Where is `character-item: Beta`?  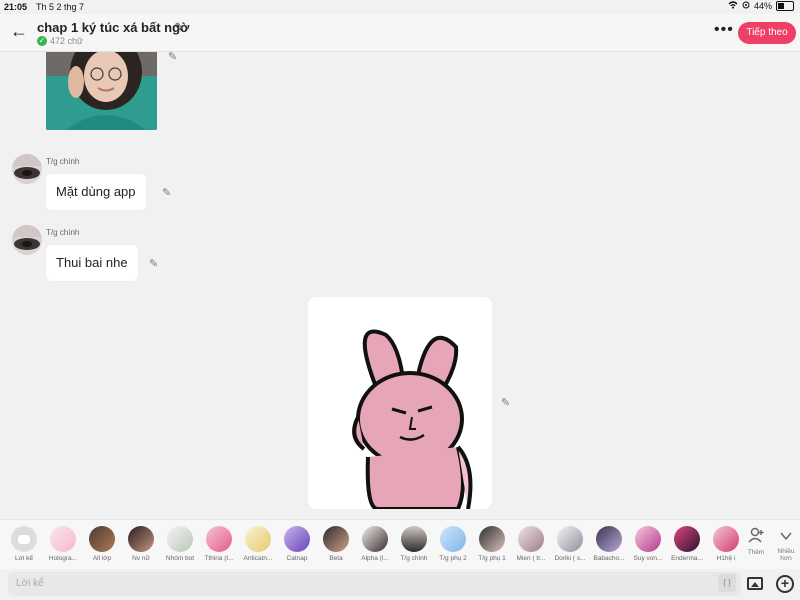
character-item: Beta is located at coordinates (336, 544).